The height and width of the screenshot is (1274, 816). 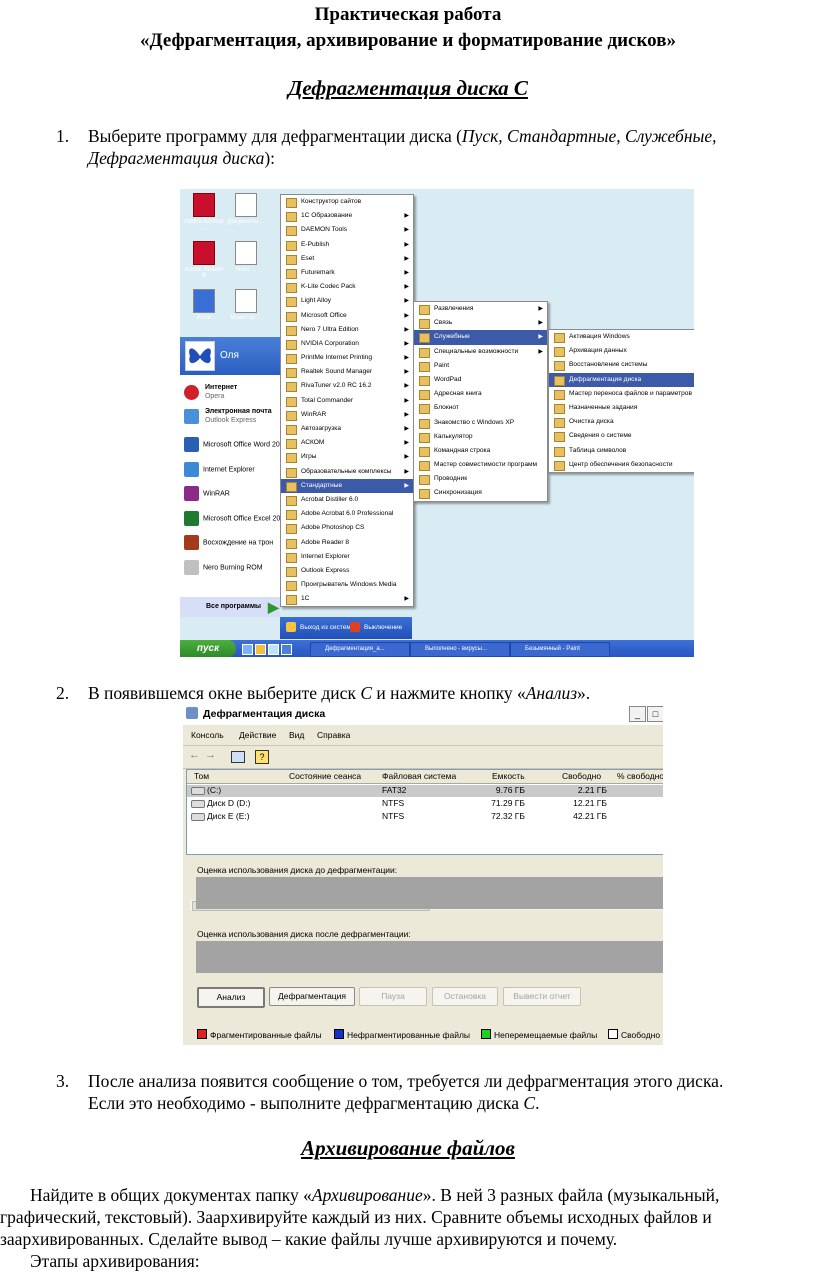 What do you see at coordinates (312, 996) in the screenshot?
I see `defragment-button: Дефрагментация` at bounding box center [312, 996].